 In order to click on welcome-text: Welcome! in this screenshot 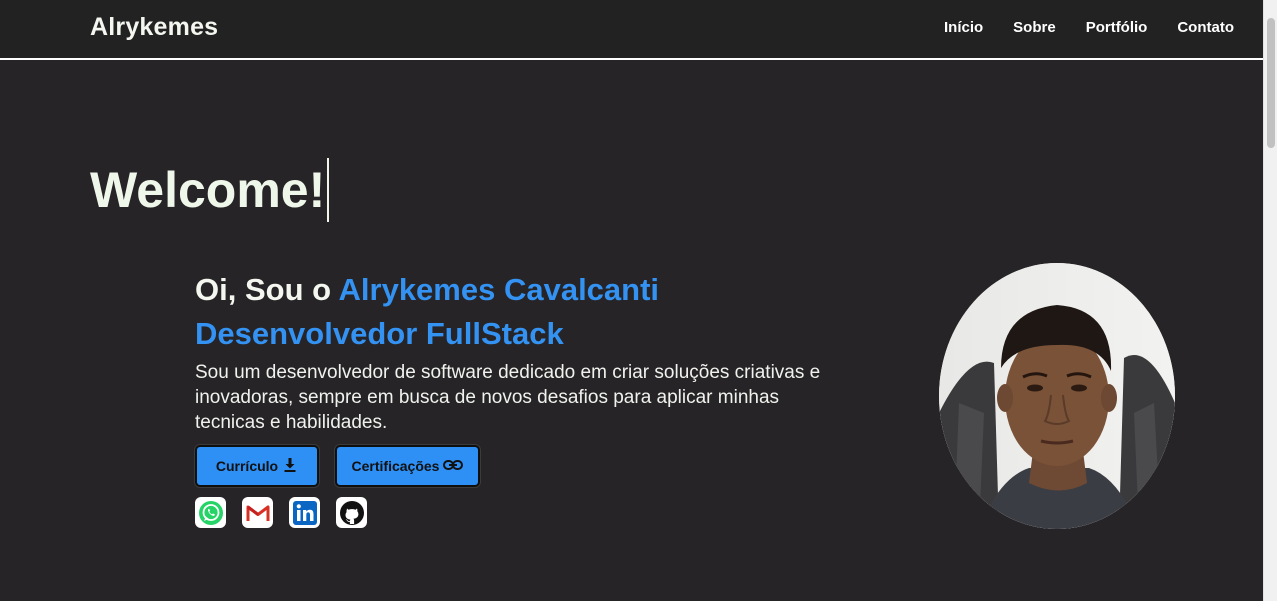, I will do `click(208, 190)`.